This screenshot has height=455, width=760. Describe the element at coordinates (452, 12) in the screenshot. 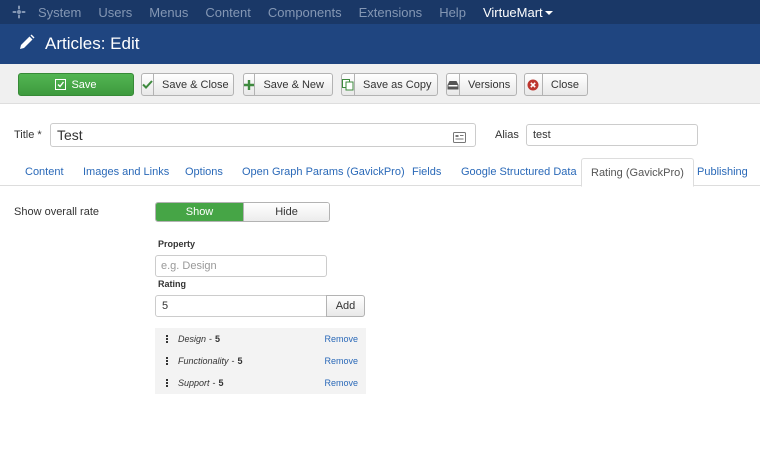

I see `menu-help: Help` at that location.